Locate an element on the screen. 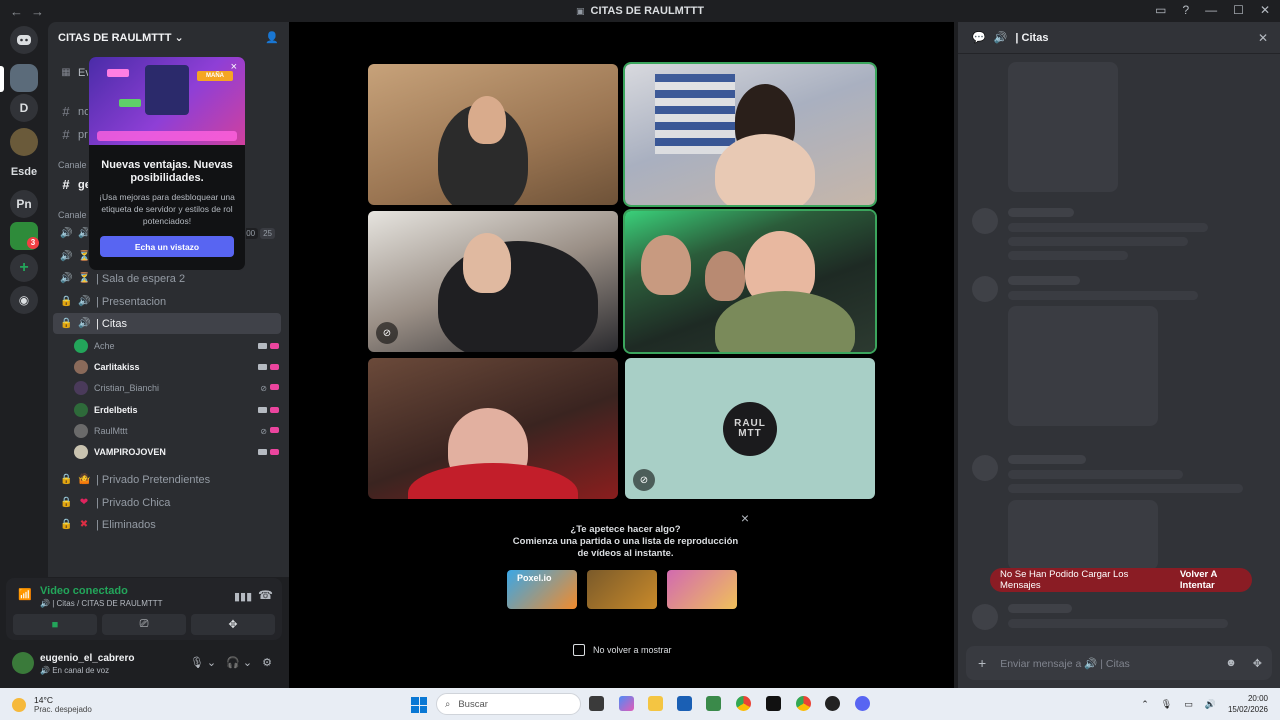  headphones-icon: 🎧 ⌄ is located at coordinates (239, 662).